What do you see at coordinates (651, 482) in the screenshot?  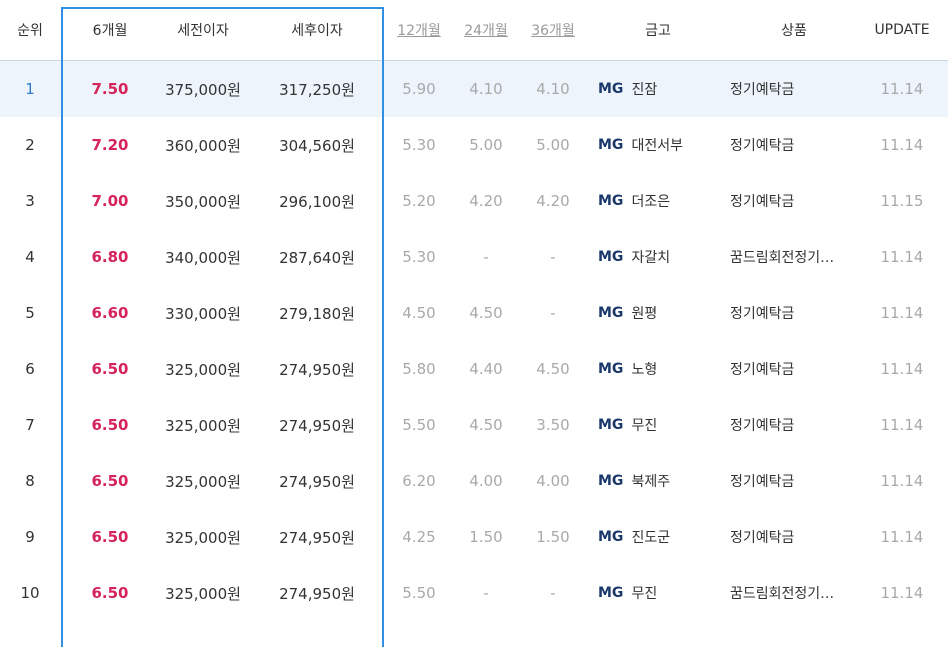 I see `bank-name: 북제주` at bounding box center [651, 482].